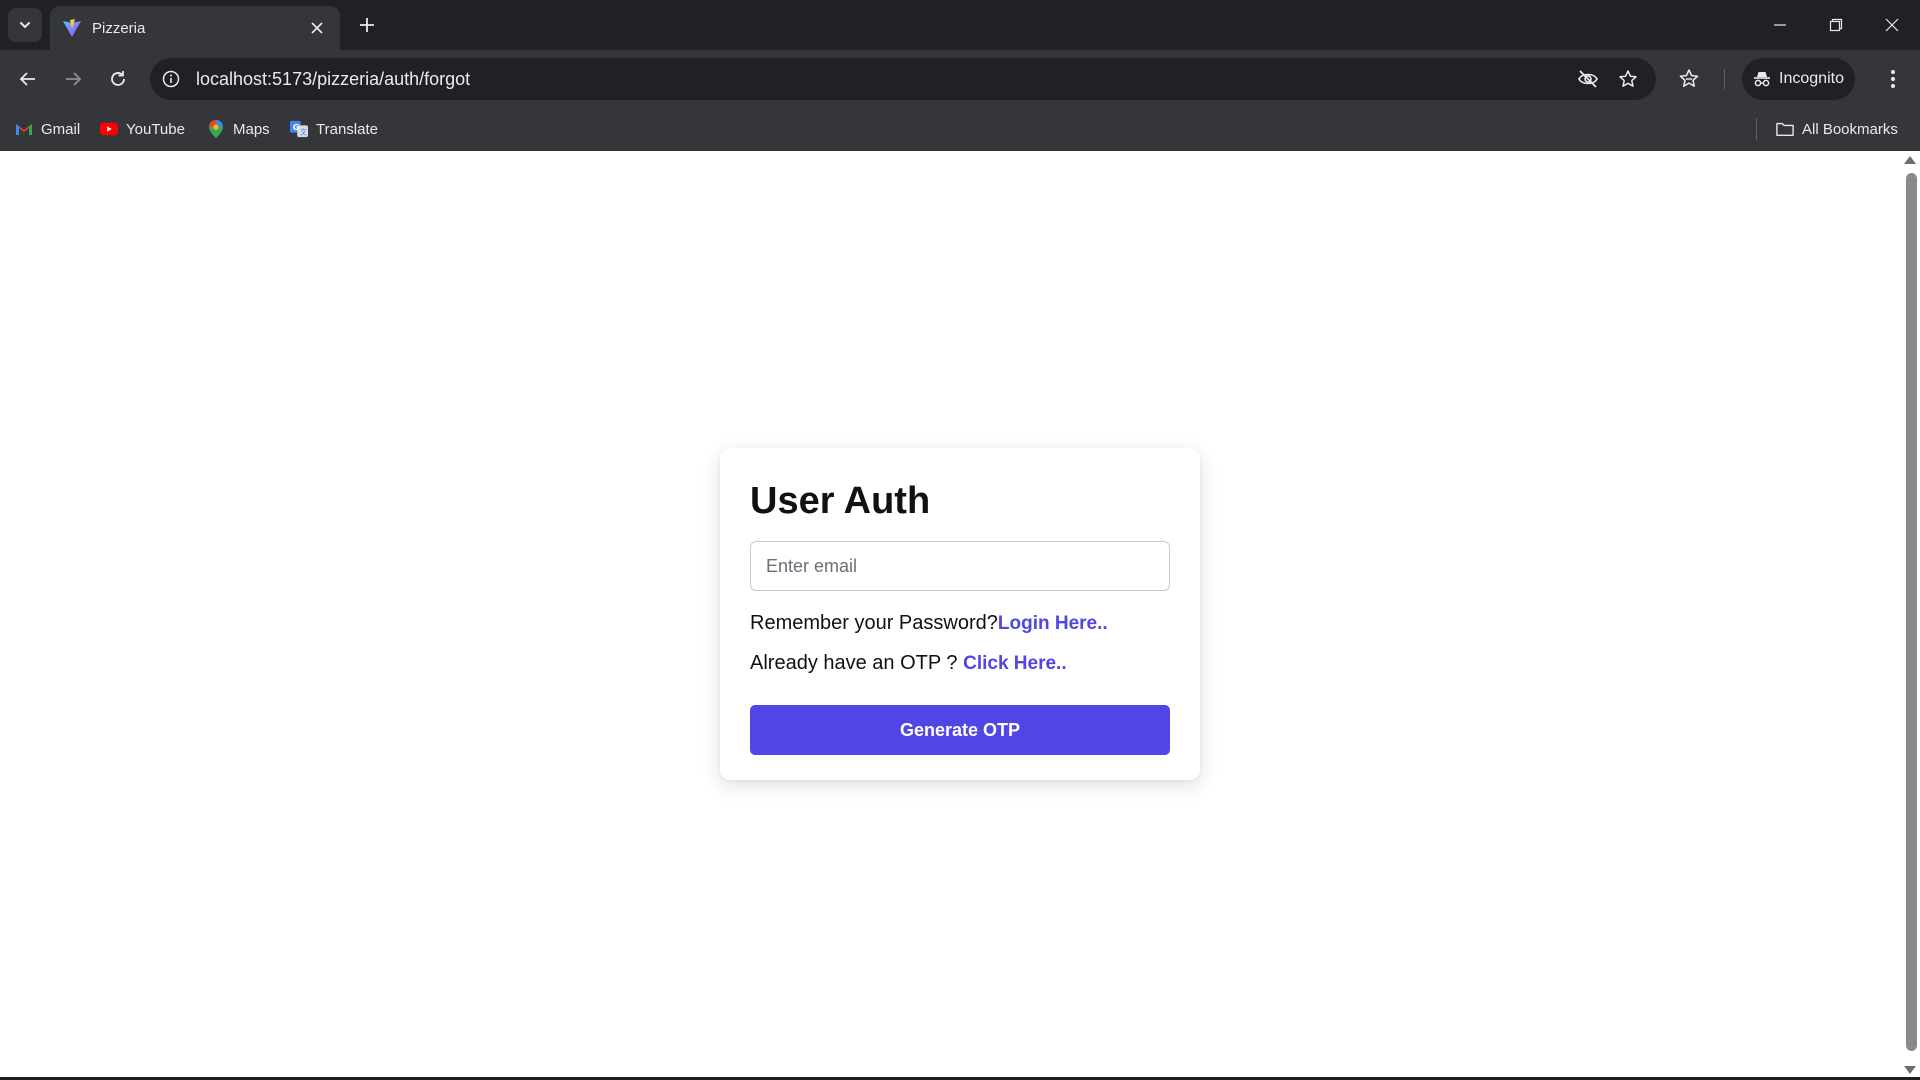 The width and height of the screenshot is (1920, 1080). I want to click on otp-row: Already have an OTP ? Click Here.., so click(960, 663).